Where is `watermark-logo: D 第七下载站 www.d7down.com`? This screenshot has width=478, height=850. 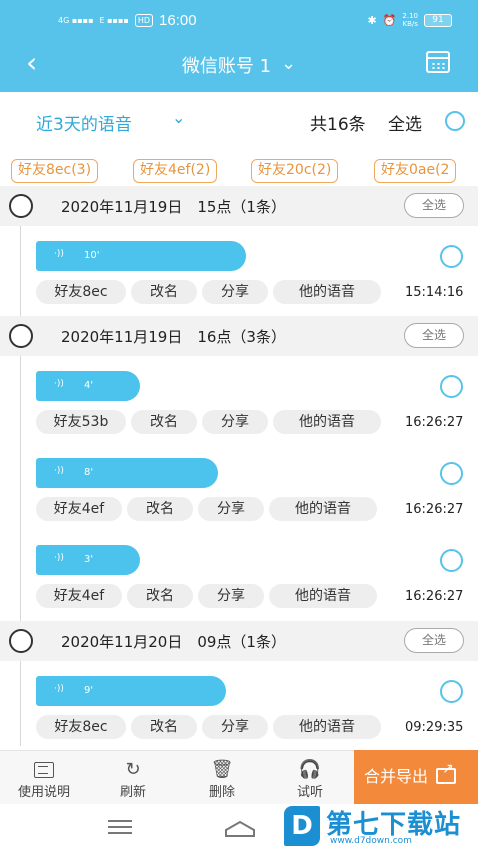 watermark-logo: D 第七下载站 www.d7down.com is located at coordinates (379, 826).